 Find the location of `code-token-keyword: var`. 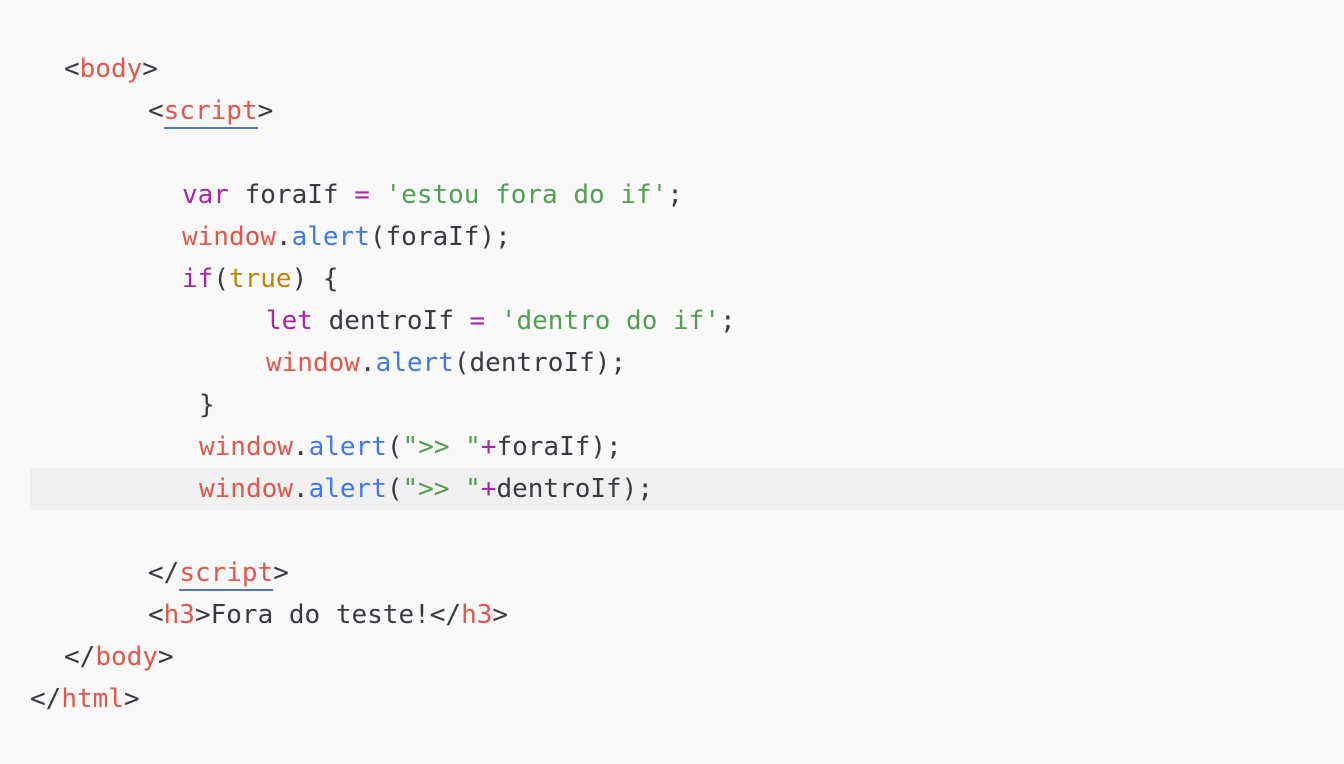

code-token-keyword: var is located at coordinates (205, 195).